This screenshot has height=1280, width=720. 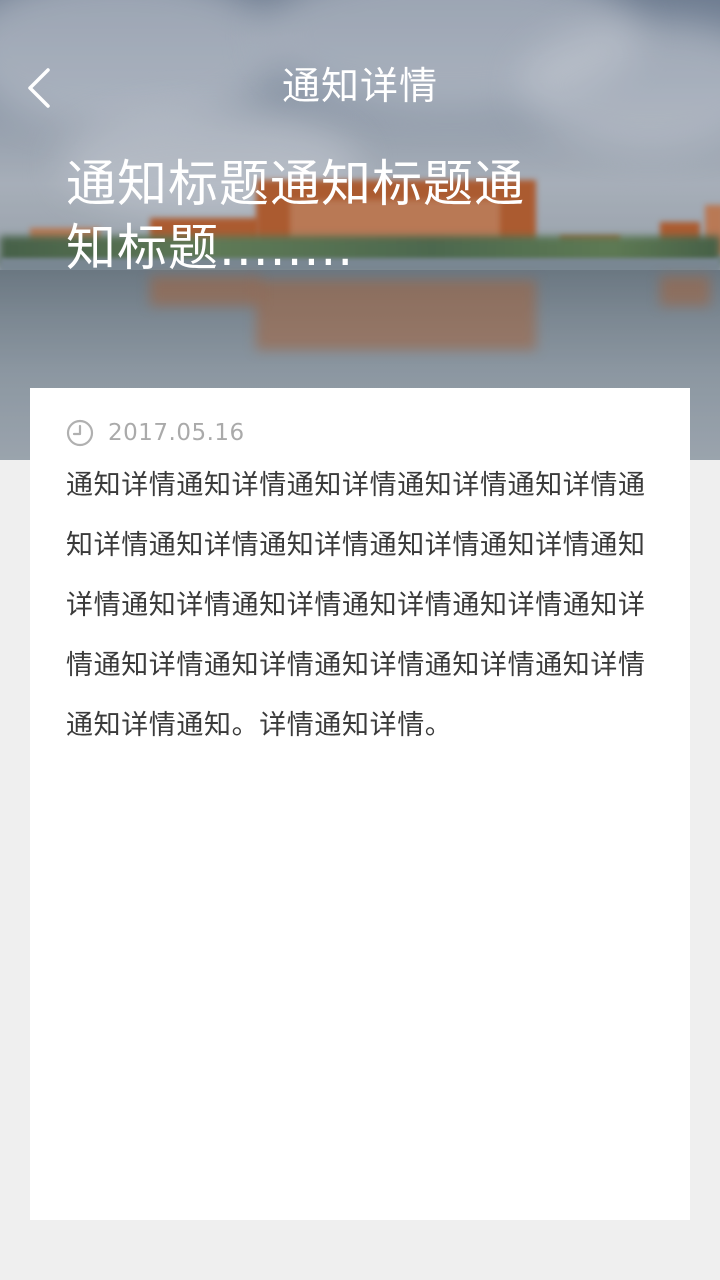 I want to click on notice-date: 2017.05.16, so click(x=176, y=433).